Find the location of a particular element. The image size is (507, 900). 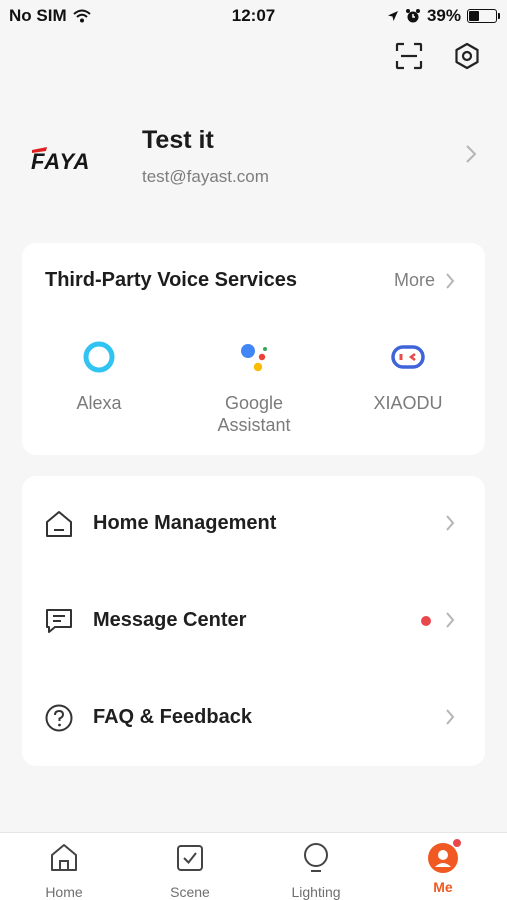

scan-icon is located at coordinates (409, 56).